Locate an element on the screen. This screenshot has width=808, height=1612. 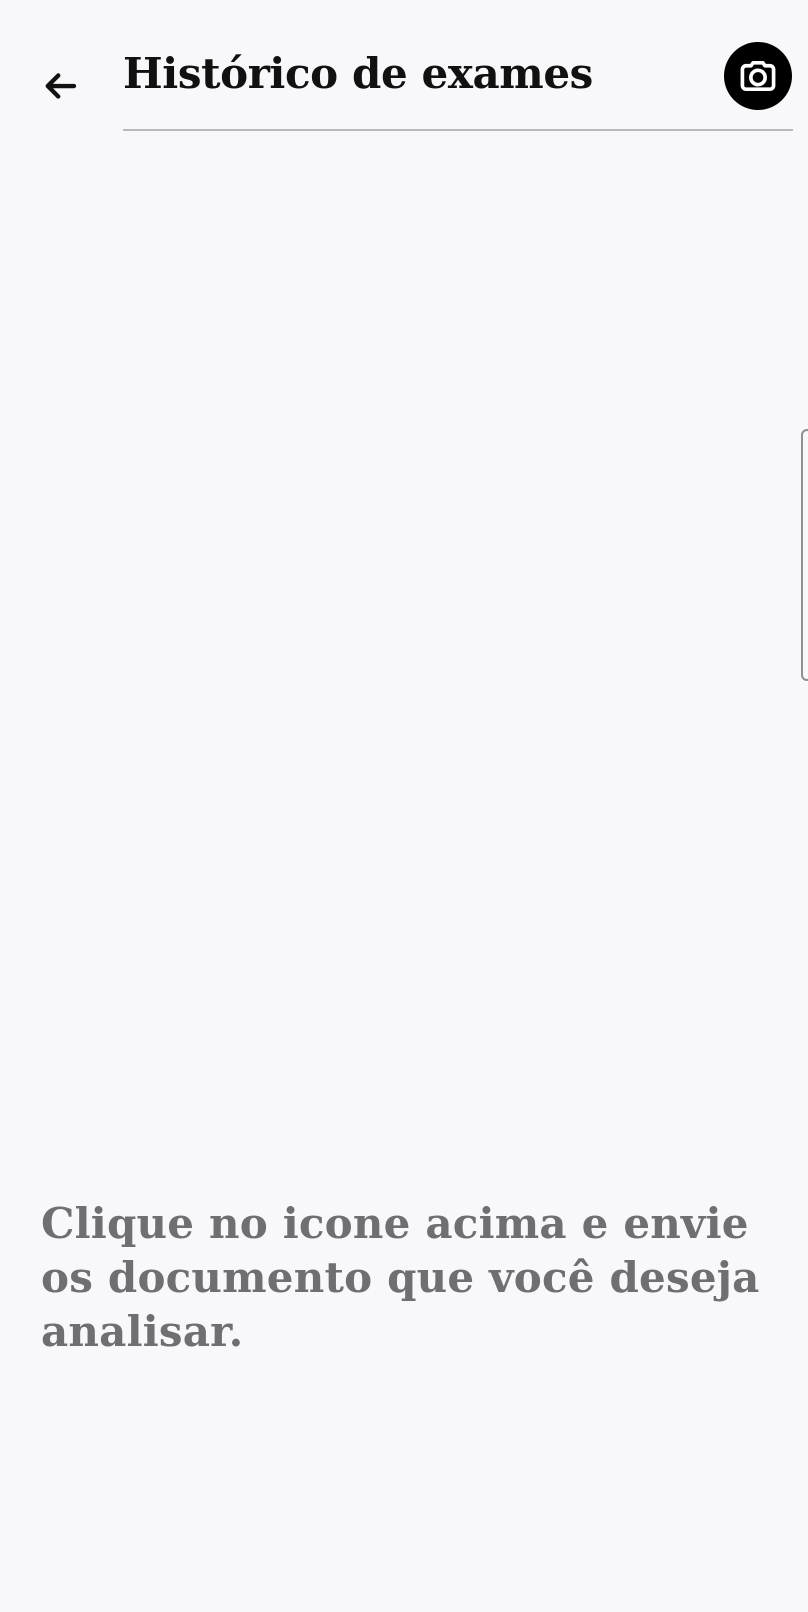
arrow-left-icon is located at coordinates (60, 86).